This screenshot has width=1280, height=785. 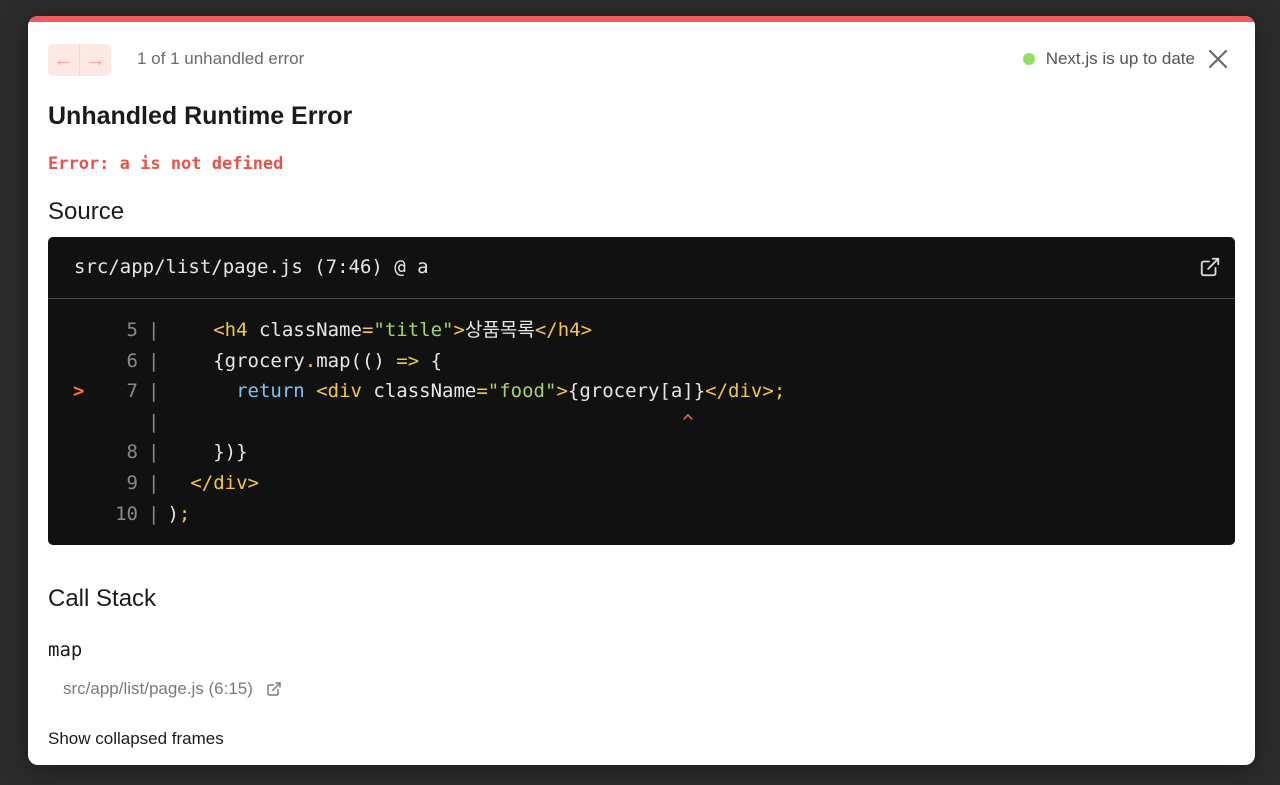 I want to click on code-line: 6 | {grocery.map(() => {, so click(x=641, y=361).